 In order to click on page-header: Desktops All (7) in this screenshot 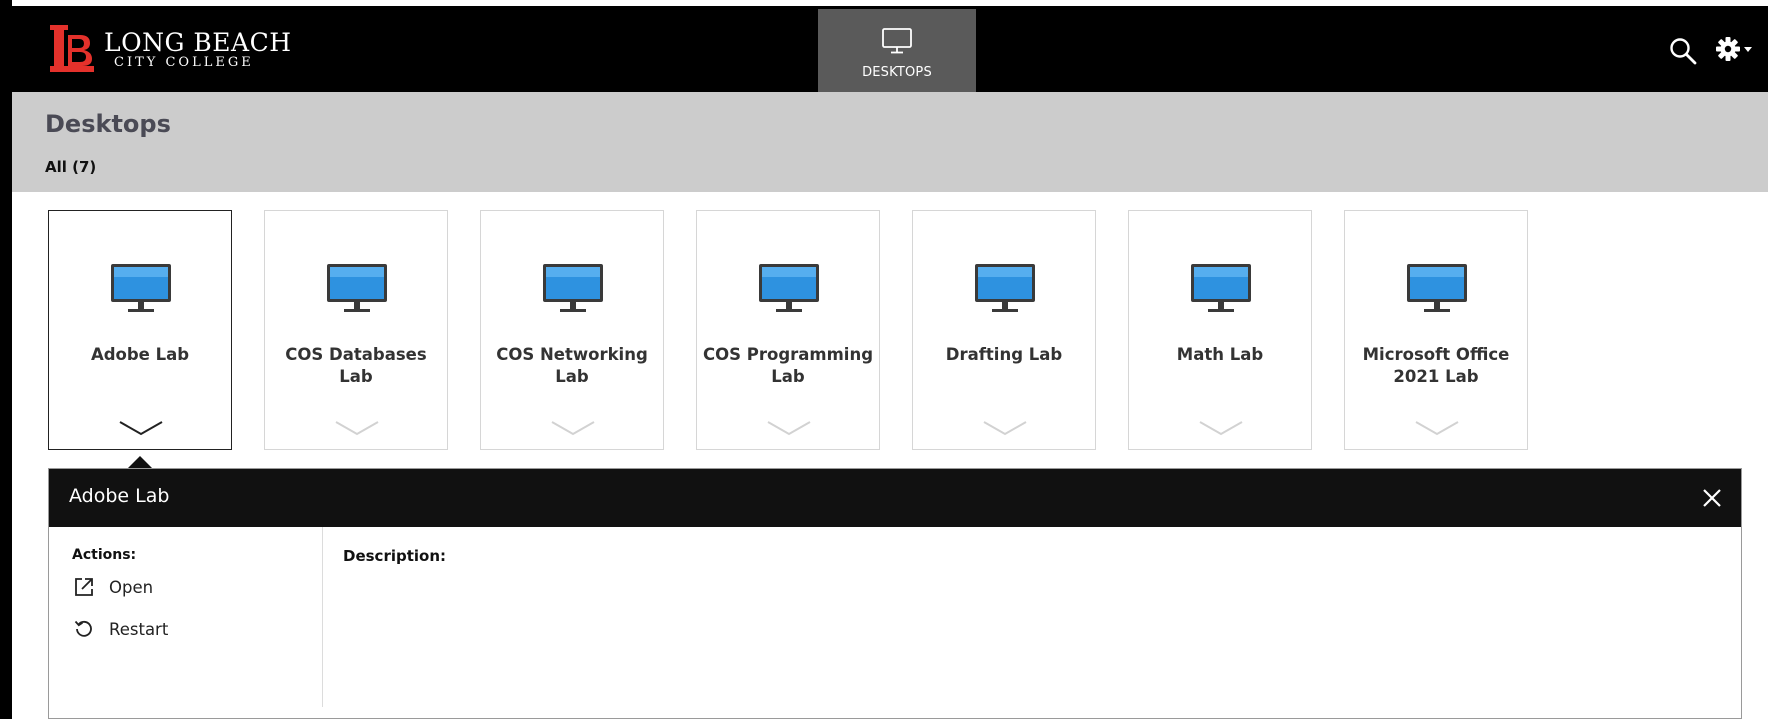, I will do `click(890, 142)`.